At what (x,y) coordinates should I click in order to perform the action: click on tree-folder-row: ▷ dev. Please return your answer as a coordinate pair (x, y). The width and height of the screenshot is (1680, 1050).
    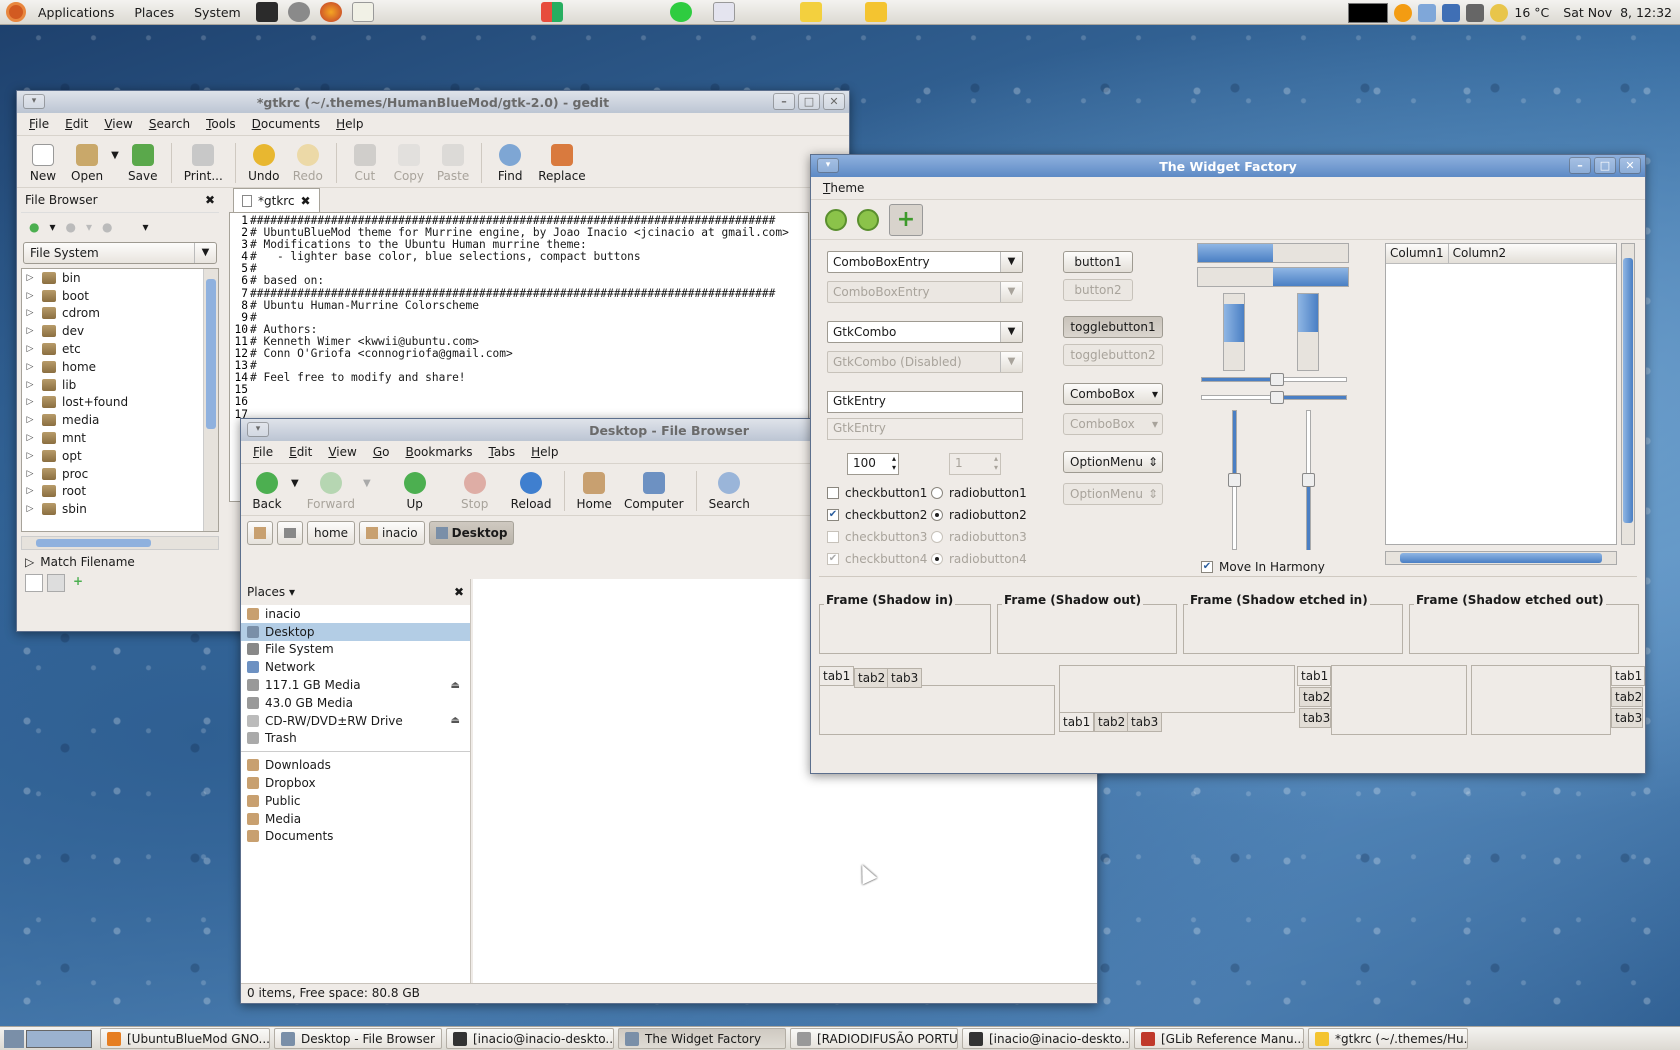
    Looking at the image, I should click on (120, 331).